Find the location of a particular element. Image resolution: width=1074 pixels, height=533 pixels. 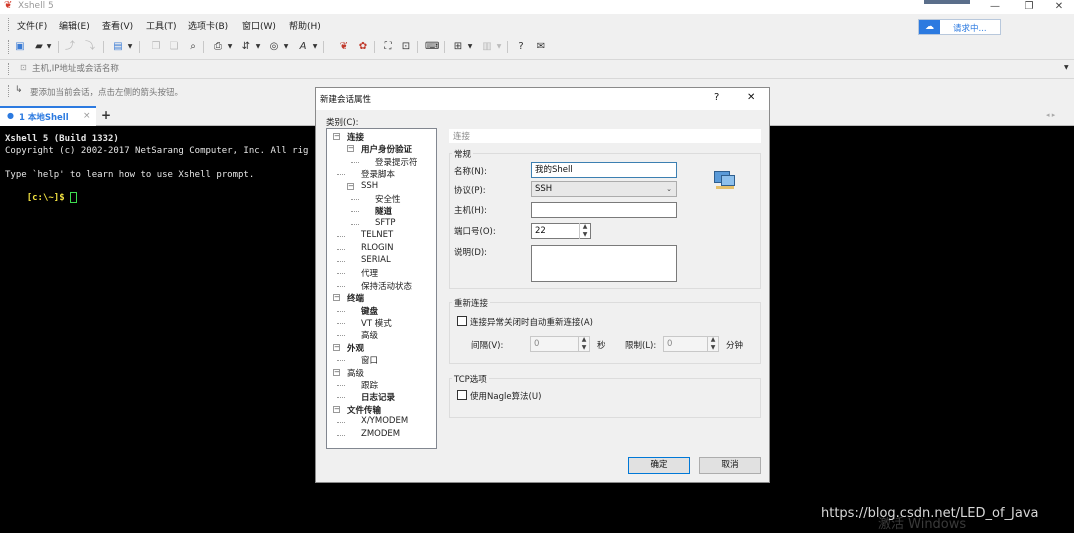

tree-item: 用户身份验证 is located at coordinates (386, 149).